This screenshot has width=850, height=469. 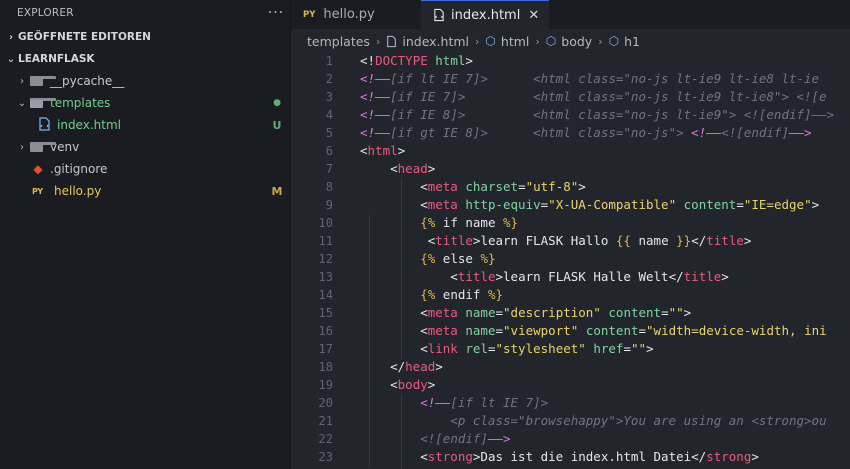 What do you see at coordinates (499, 402) in the screenshot?
I see `code-token: [if lt IE 7]>` at bounding box center [499, 402].